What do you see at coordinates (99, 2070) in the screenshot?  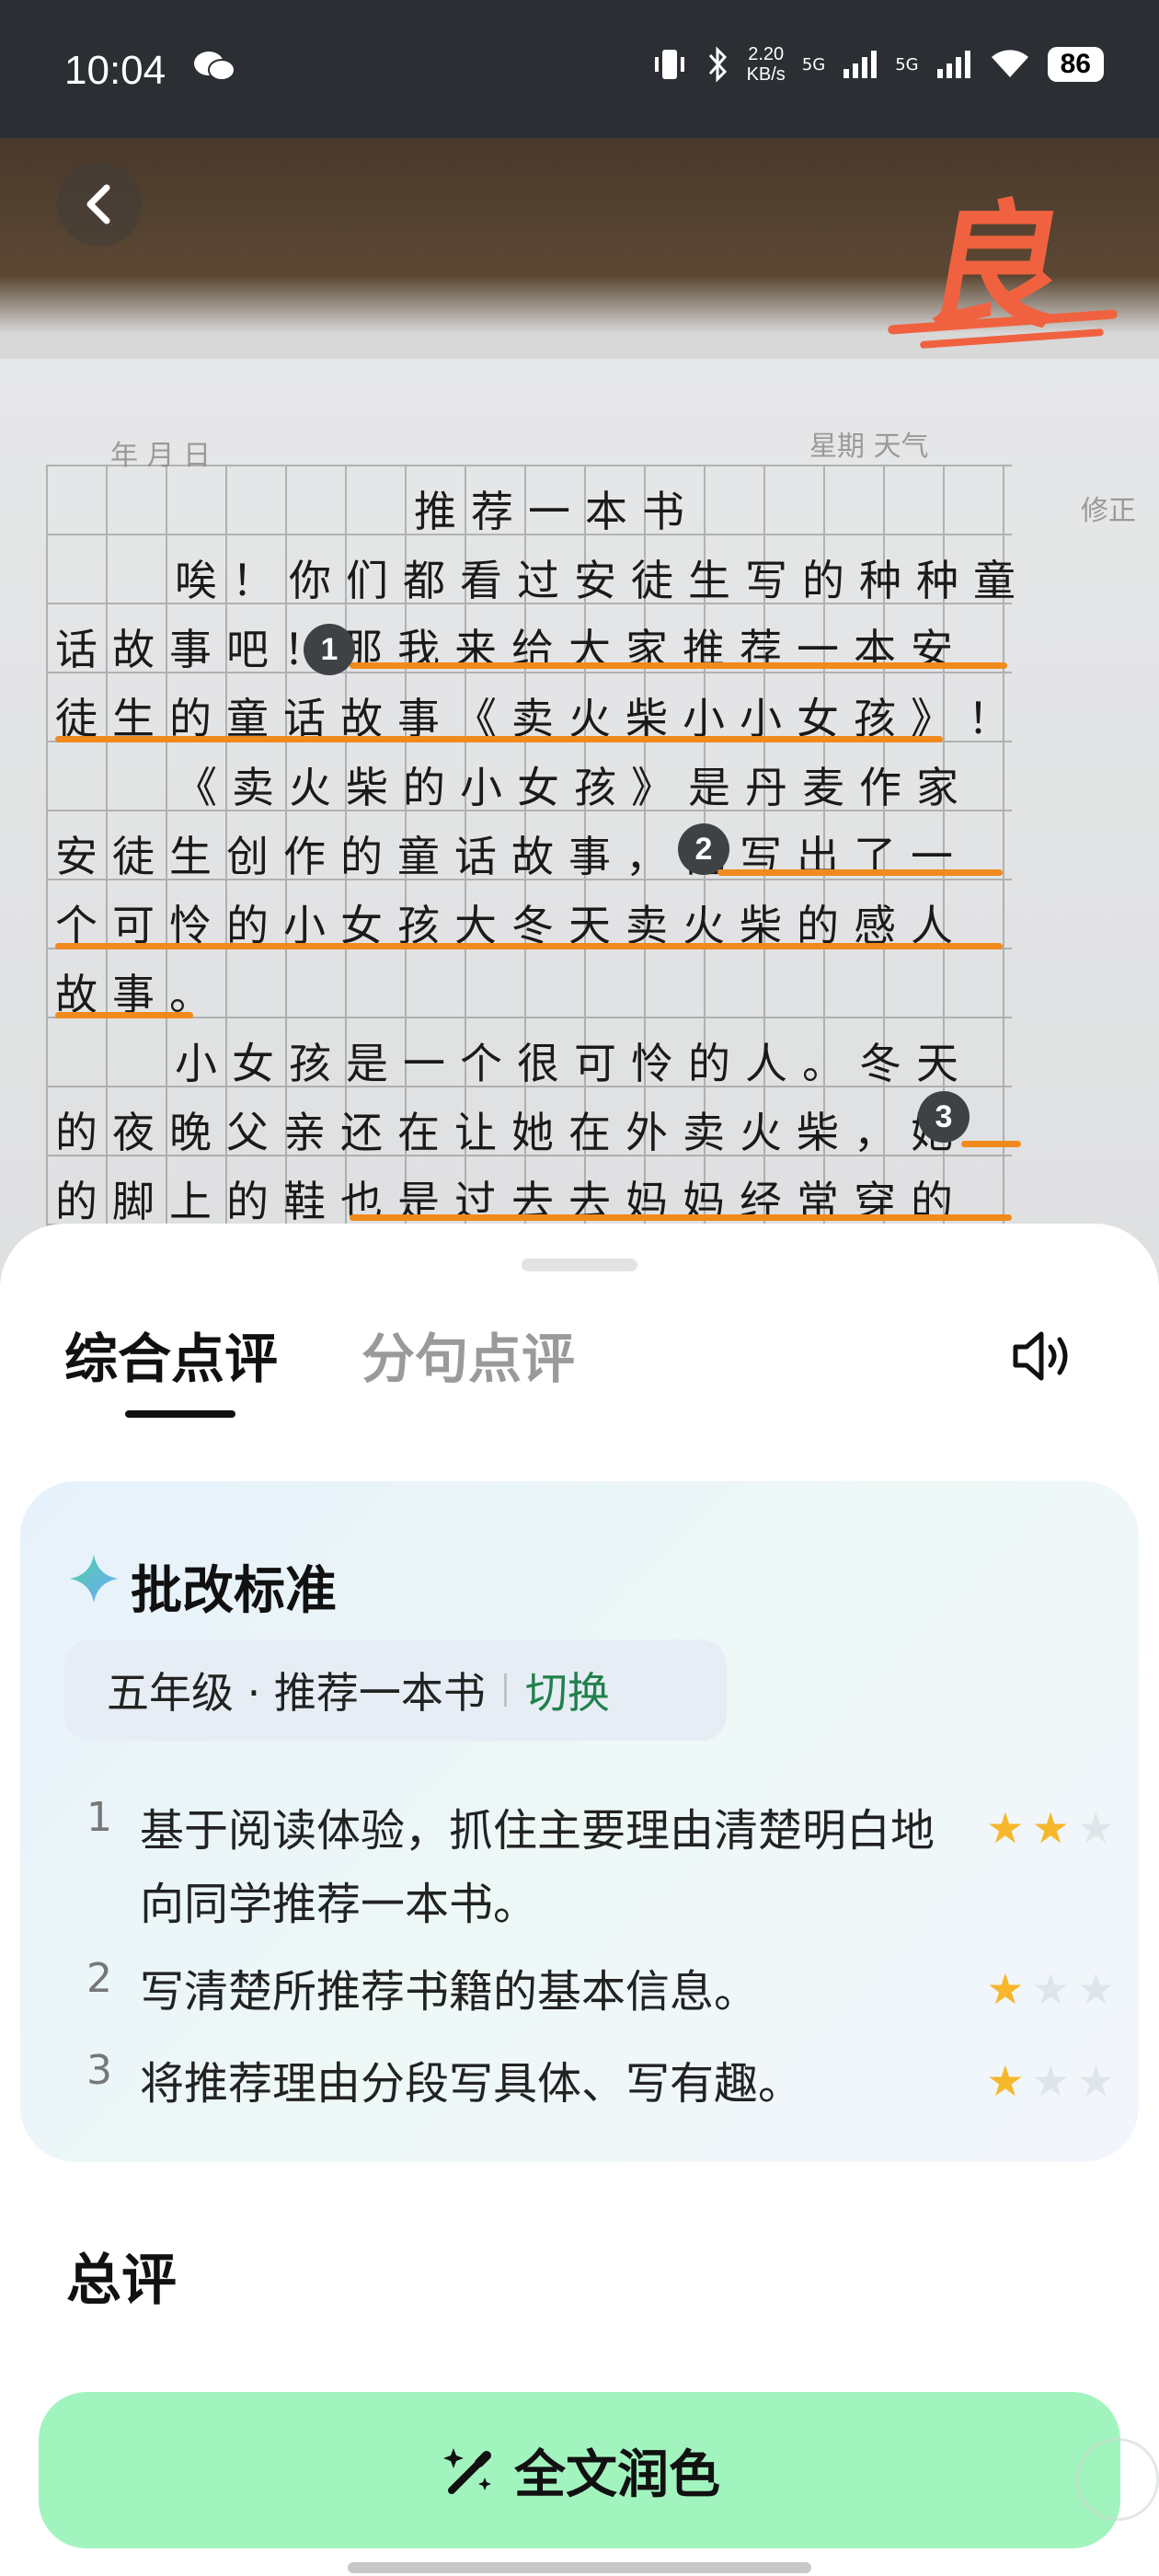 I see `criterion-number: 3` at bounding box center [99, 2070].